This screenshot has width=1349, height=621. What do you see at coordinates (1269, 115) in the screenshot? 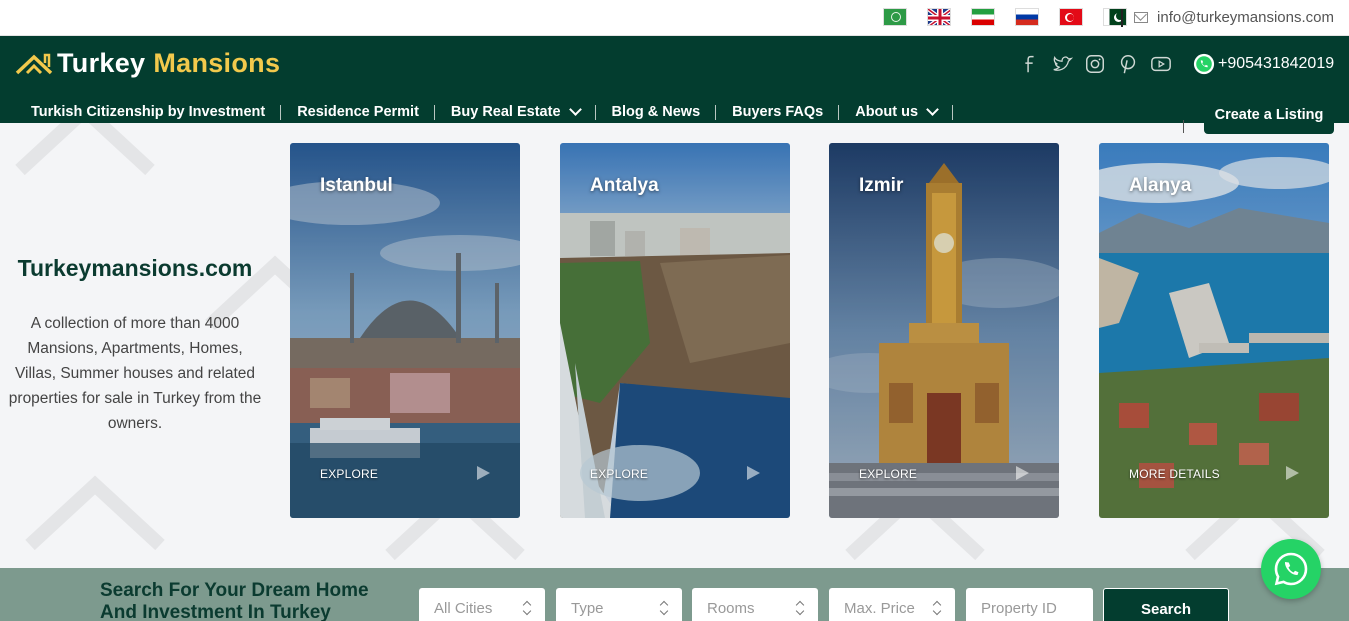
I see `create-listing-button: Create a Listing` at bounding box center [1269, 115].